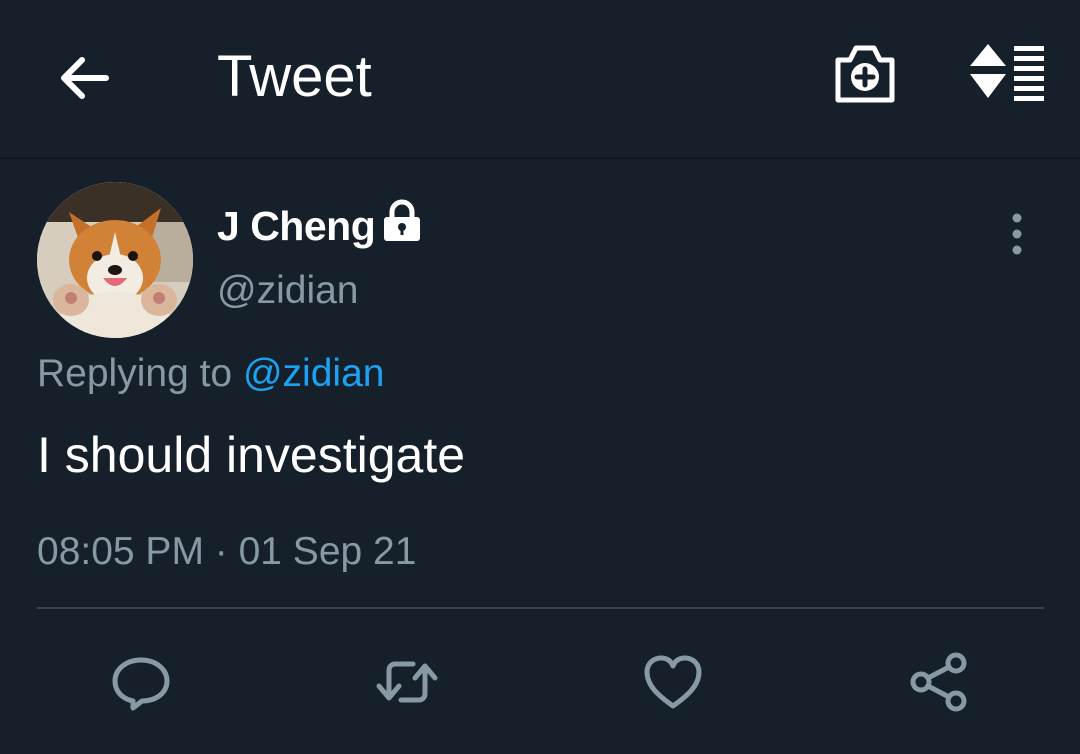 The height and width of the screenshot is (754, 1080). I want to click on camera-button, so click(865, 75).